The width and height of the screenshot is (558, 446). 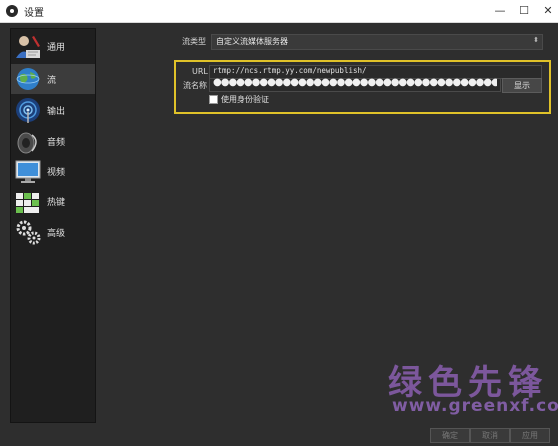 I want to click on sidebar-item-video: 视频, so click(x=53, y=171).